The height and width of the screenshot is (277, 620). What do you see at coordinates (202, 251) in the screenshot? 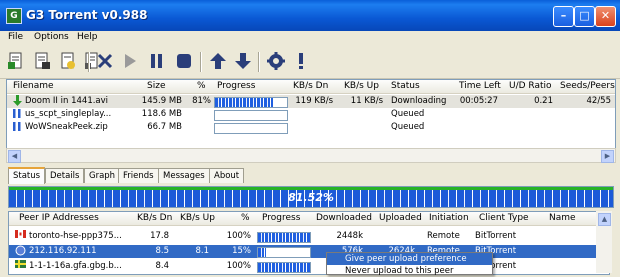
I see `peer-kbs-up: 8.1` at bounding box center [202, 251].